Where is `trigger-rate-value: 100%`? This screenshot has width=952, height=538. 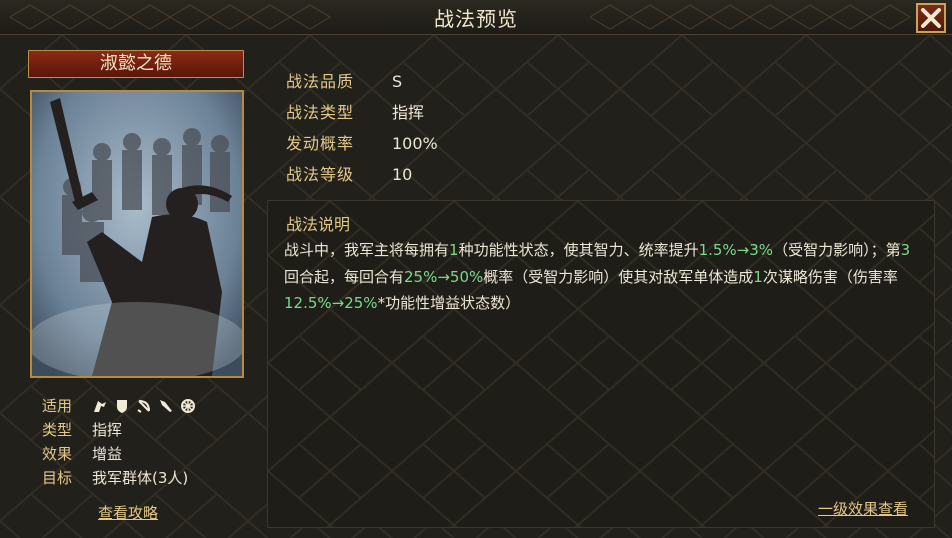 trigger-rate-value: 100% is located at coordinates (415, 143).